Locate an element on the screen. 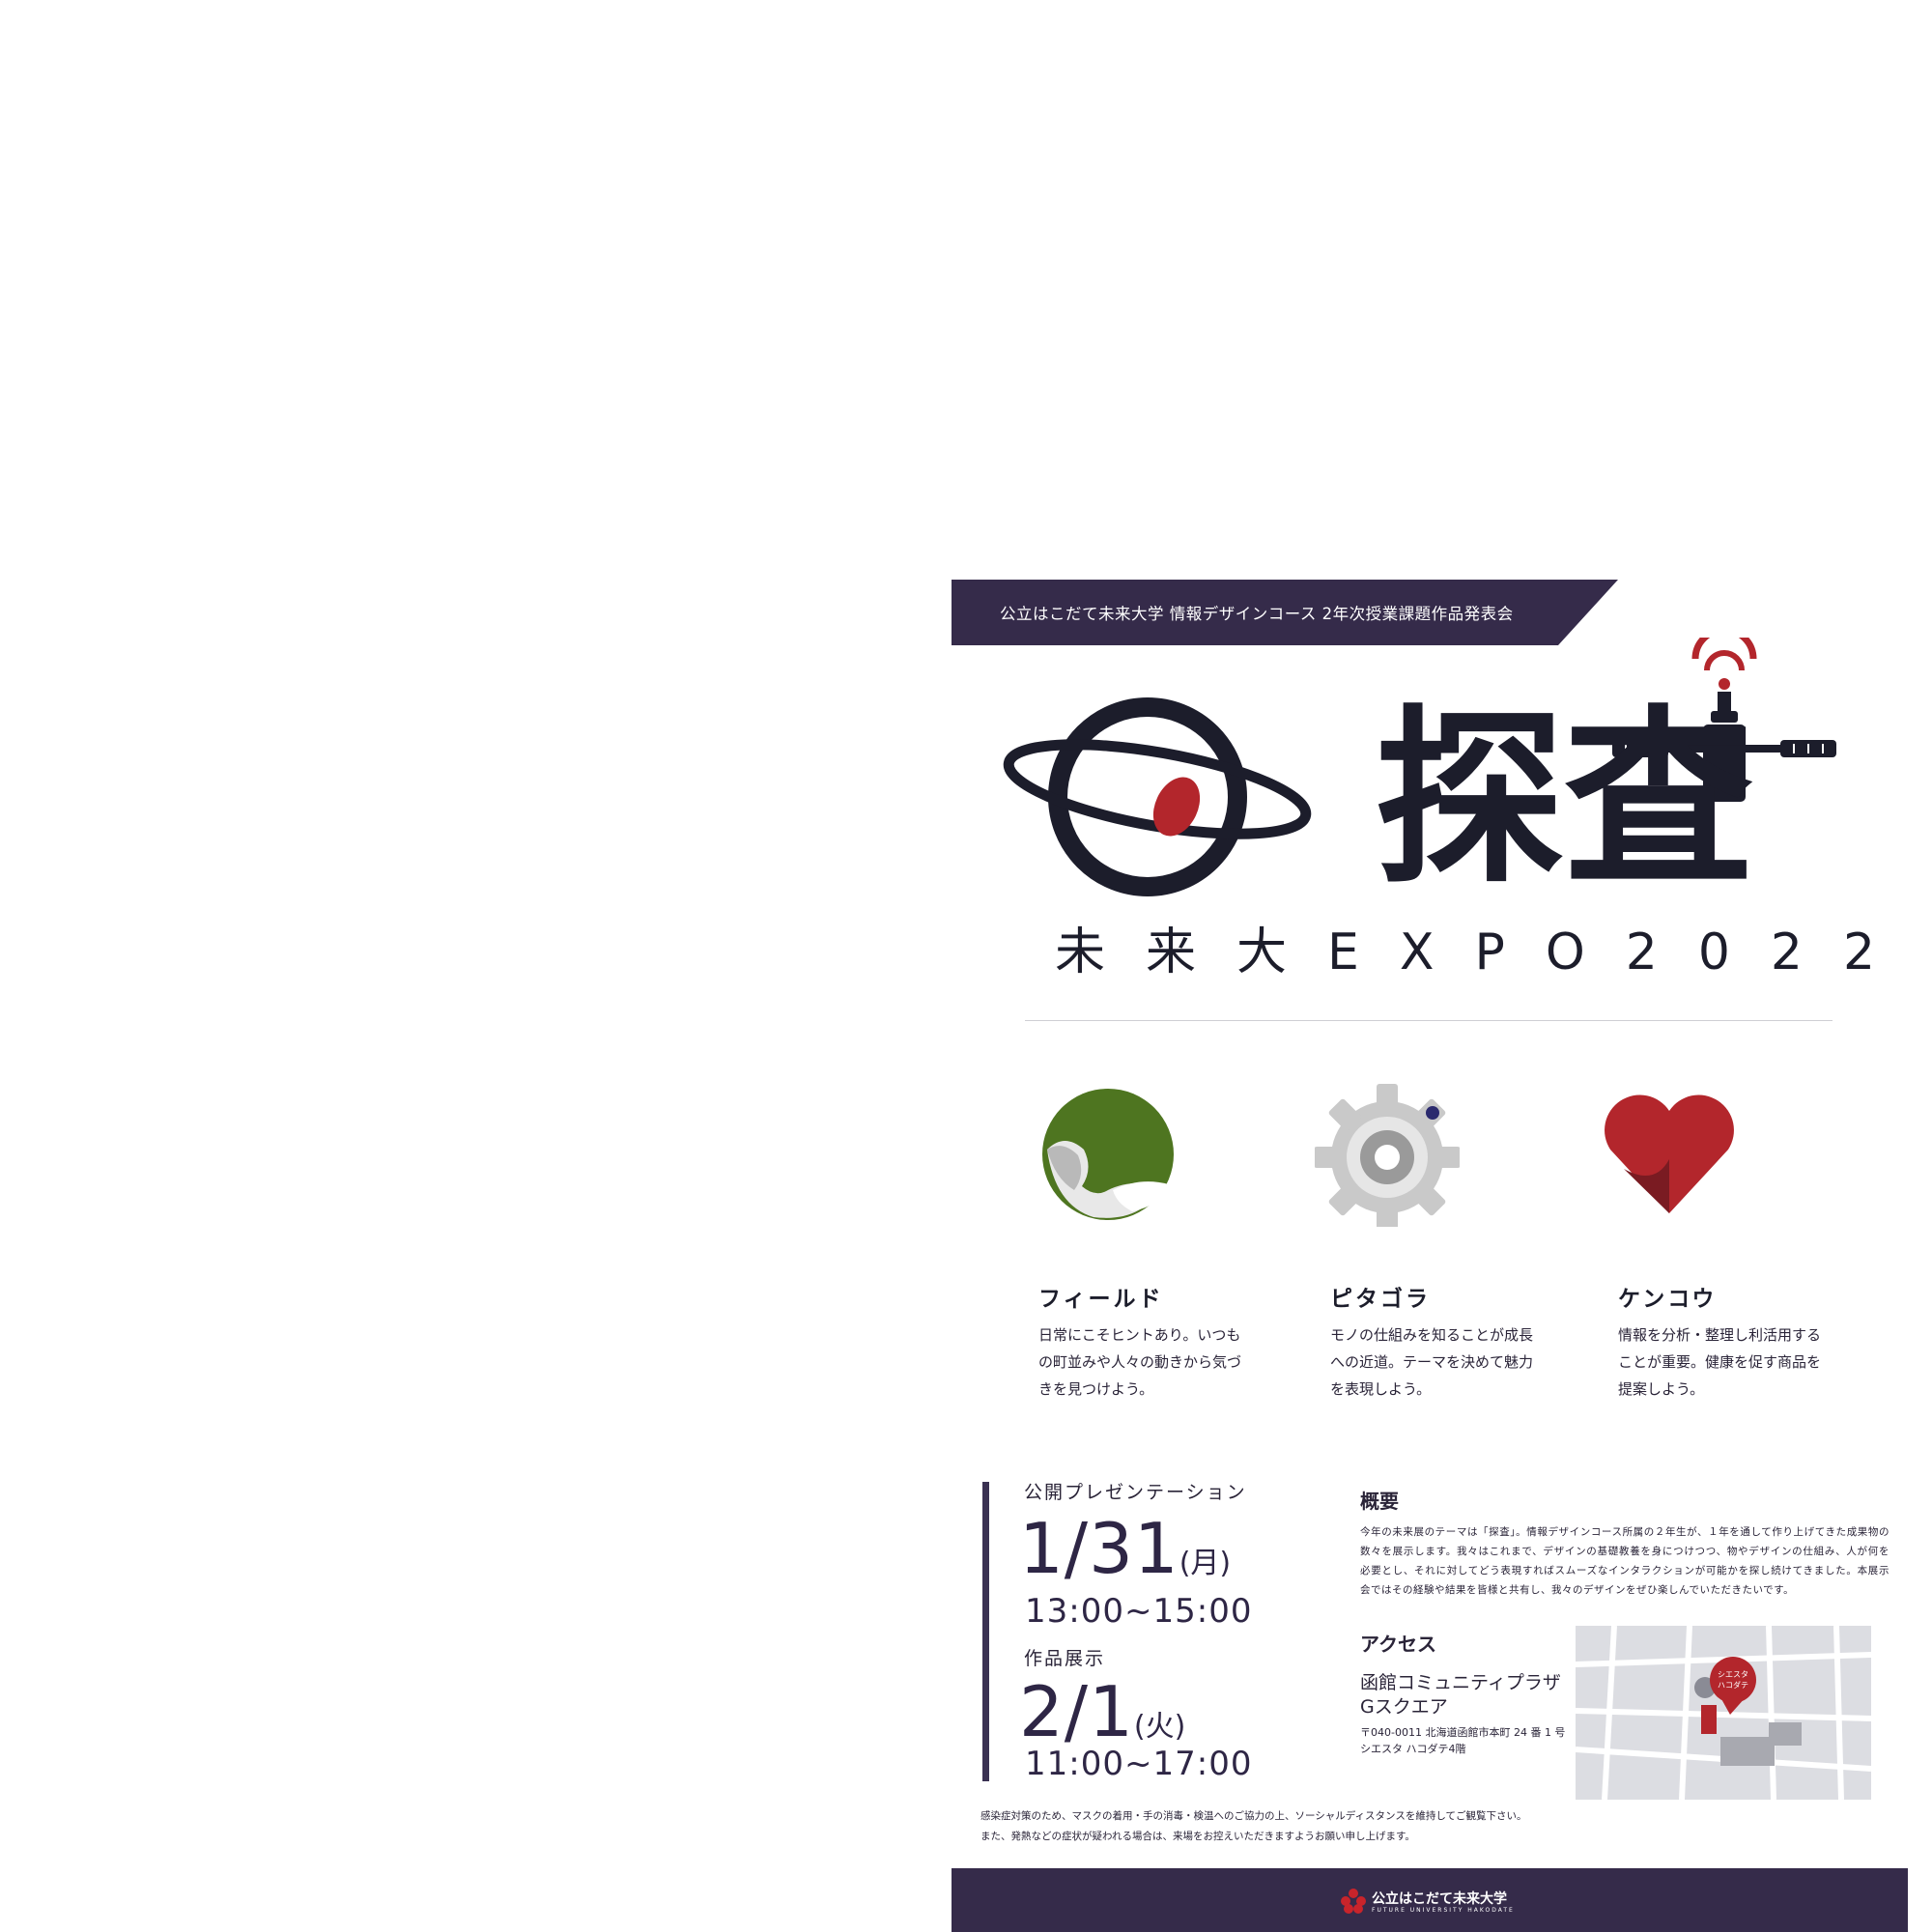 This screenshot has width=1932, height=1932. footer-university-name-en: FUTURE UNIVERSITY HAKODATE is located at coordinates (1443, 1910).